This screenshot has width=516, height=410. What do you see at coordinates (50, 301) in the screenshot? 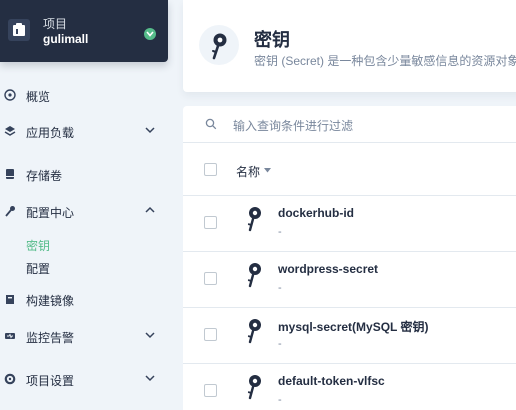
I see `nav-label-image-builder: 构建镜像` at bounding box center [50, 301].